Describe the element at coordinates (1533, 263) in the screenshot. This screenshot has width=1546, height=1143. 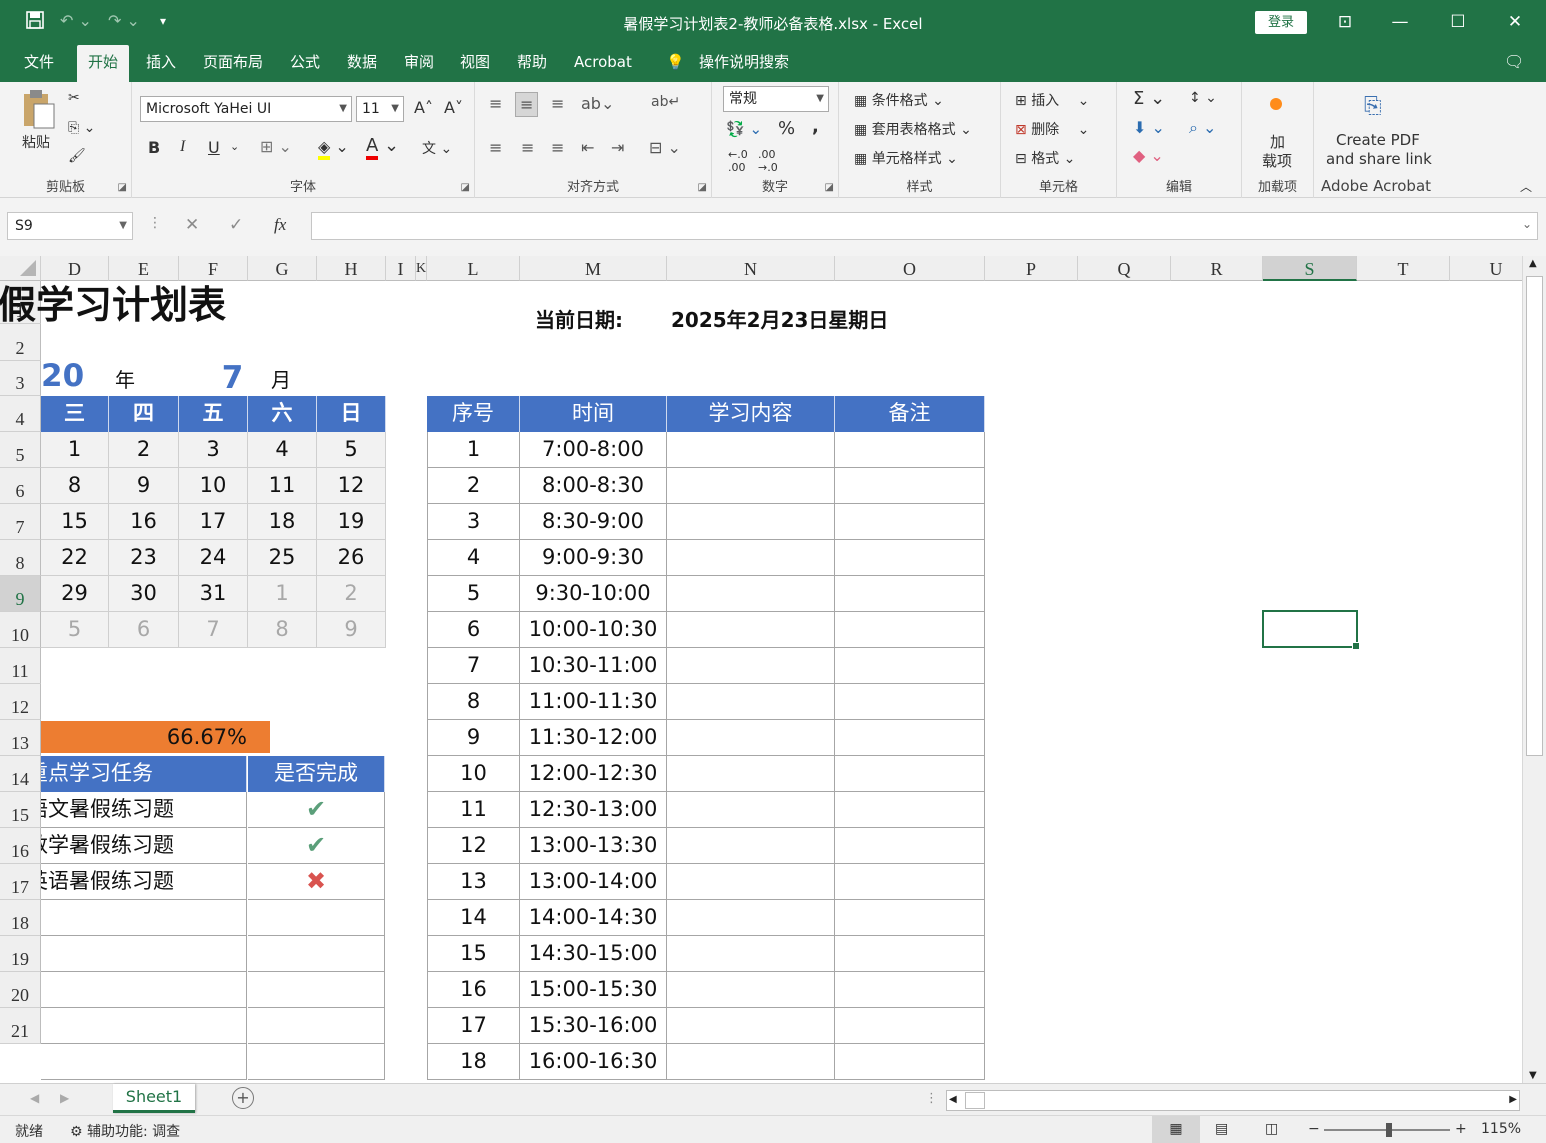
I see `scroll-up-icon: ▲` at that location.